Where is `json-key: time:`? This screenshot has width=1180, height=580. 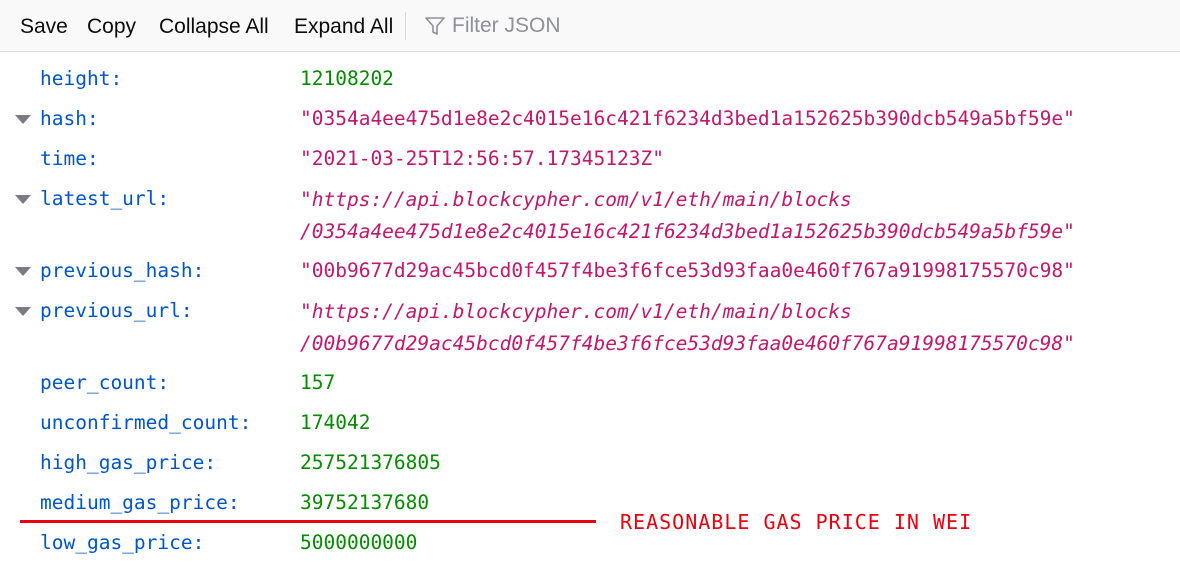
json-key: time: is located at coordinates (69, 158).